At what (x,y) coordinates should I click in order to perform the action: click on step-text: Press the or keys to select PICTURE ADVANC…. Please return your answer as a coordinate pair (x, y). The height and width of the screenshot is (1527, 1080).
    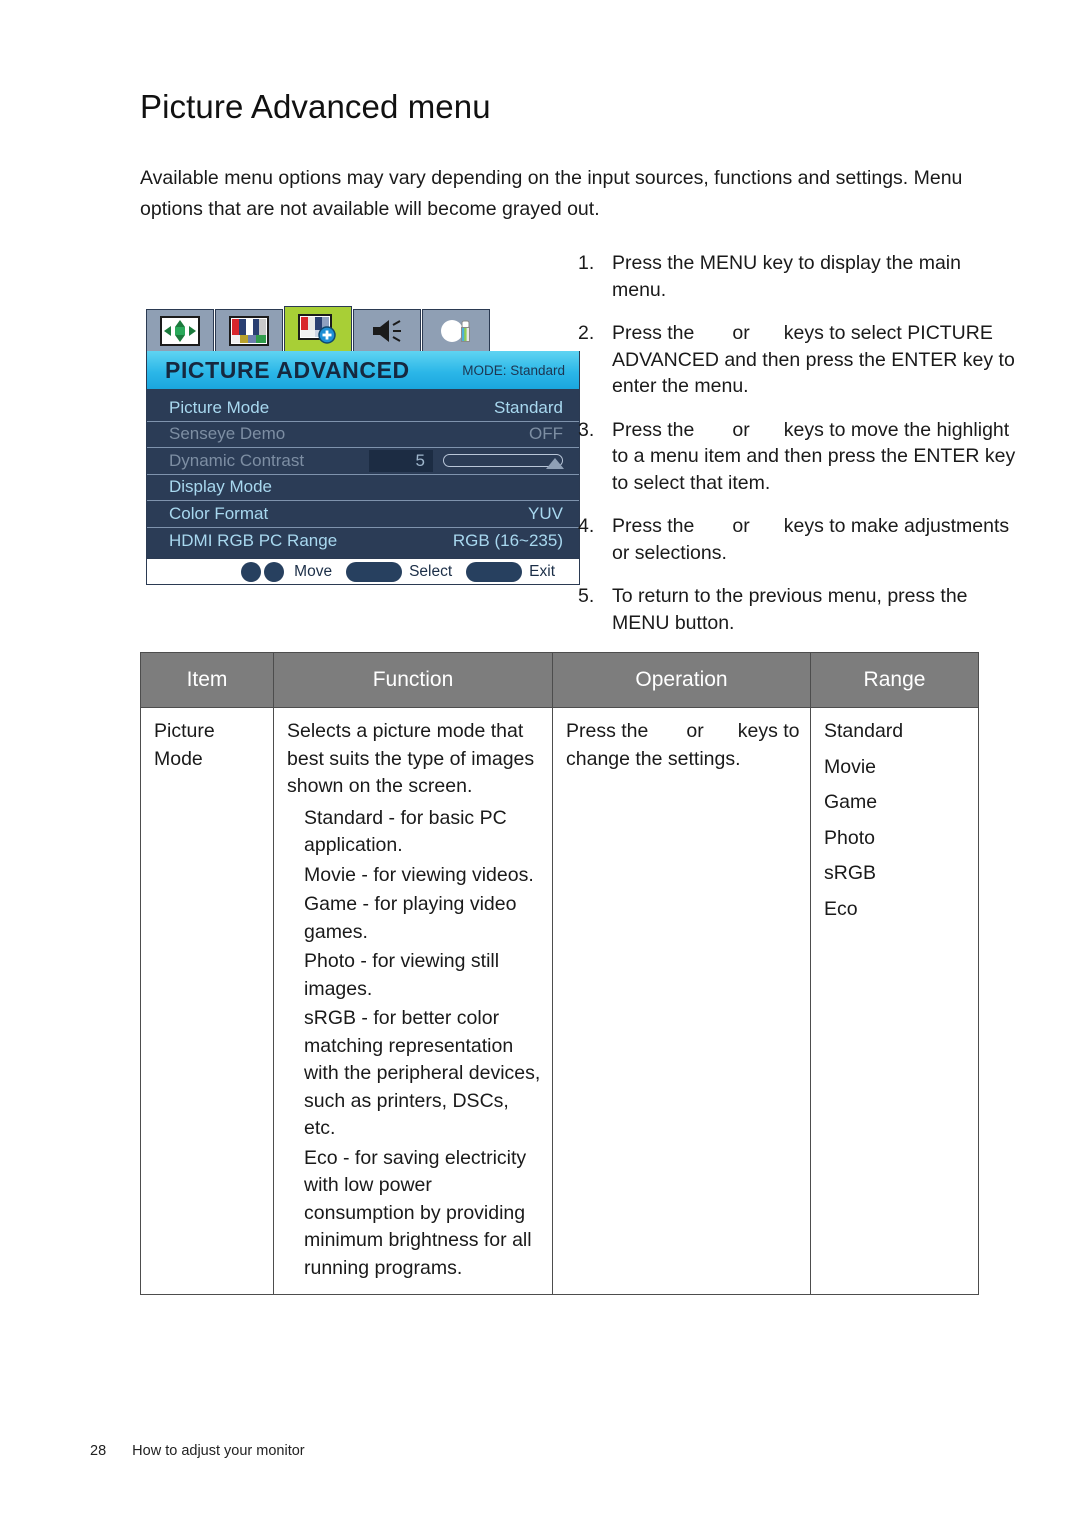
    Looking at the image, I should click on (815, 360).